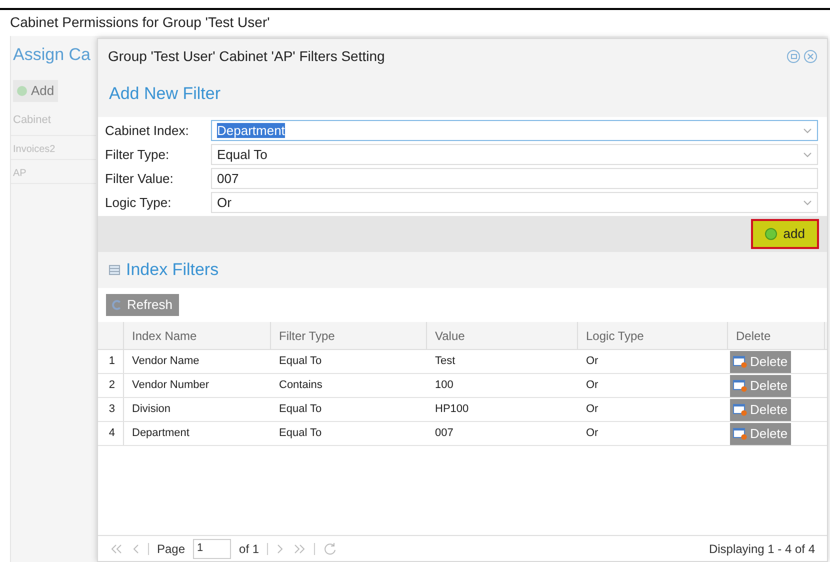 The image size is (830, 562). Describe the element at coordinates (172, 270) in the screenshot. I see `grid-title: Index Filters` at that location.